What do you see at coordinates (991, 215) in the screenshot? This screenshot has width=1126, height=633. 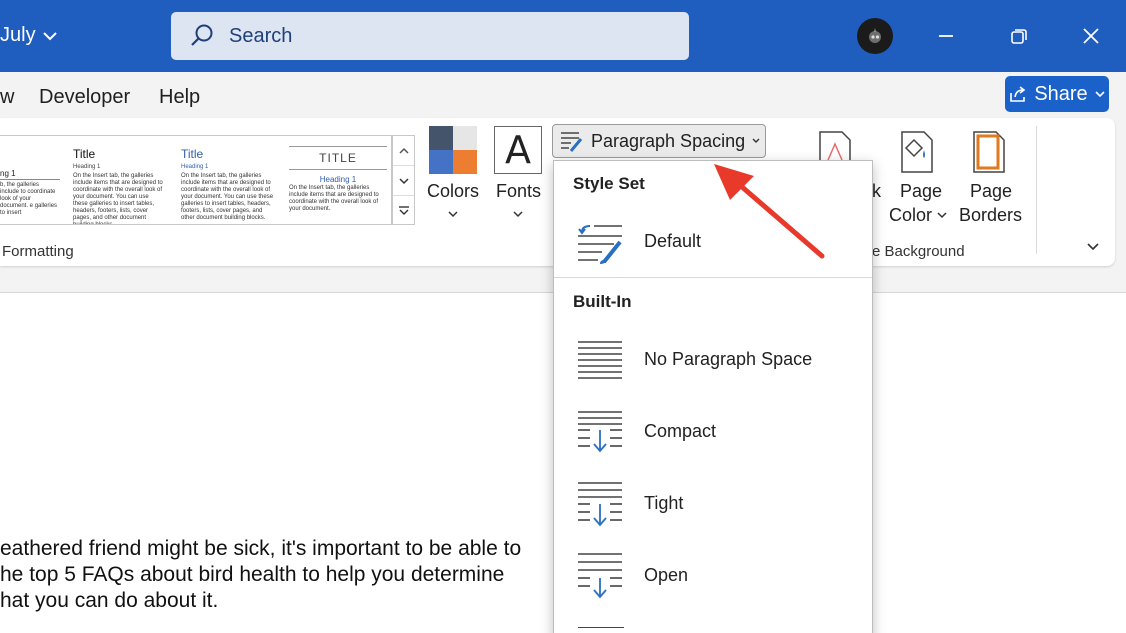 I see `page-borders-label-2: Borders` at bounding box center [991, 215].